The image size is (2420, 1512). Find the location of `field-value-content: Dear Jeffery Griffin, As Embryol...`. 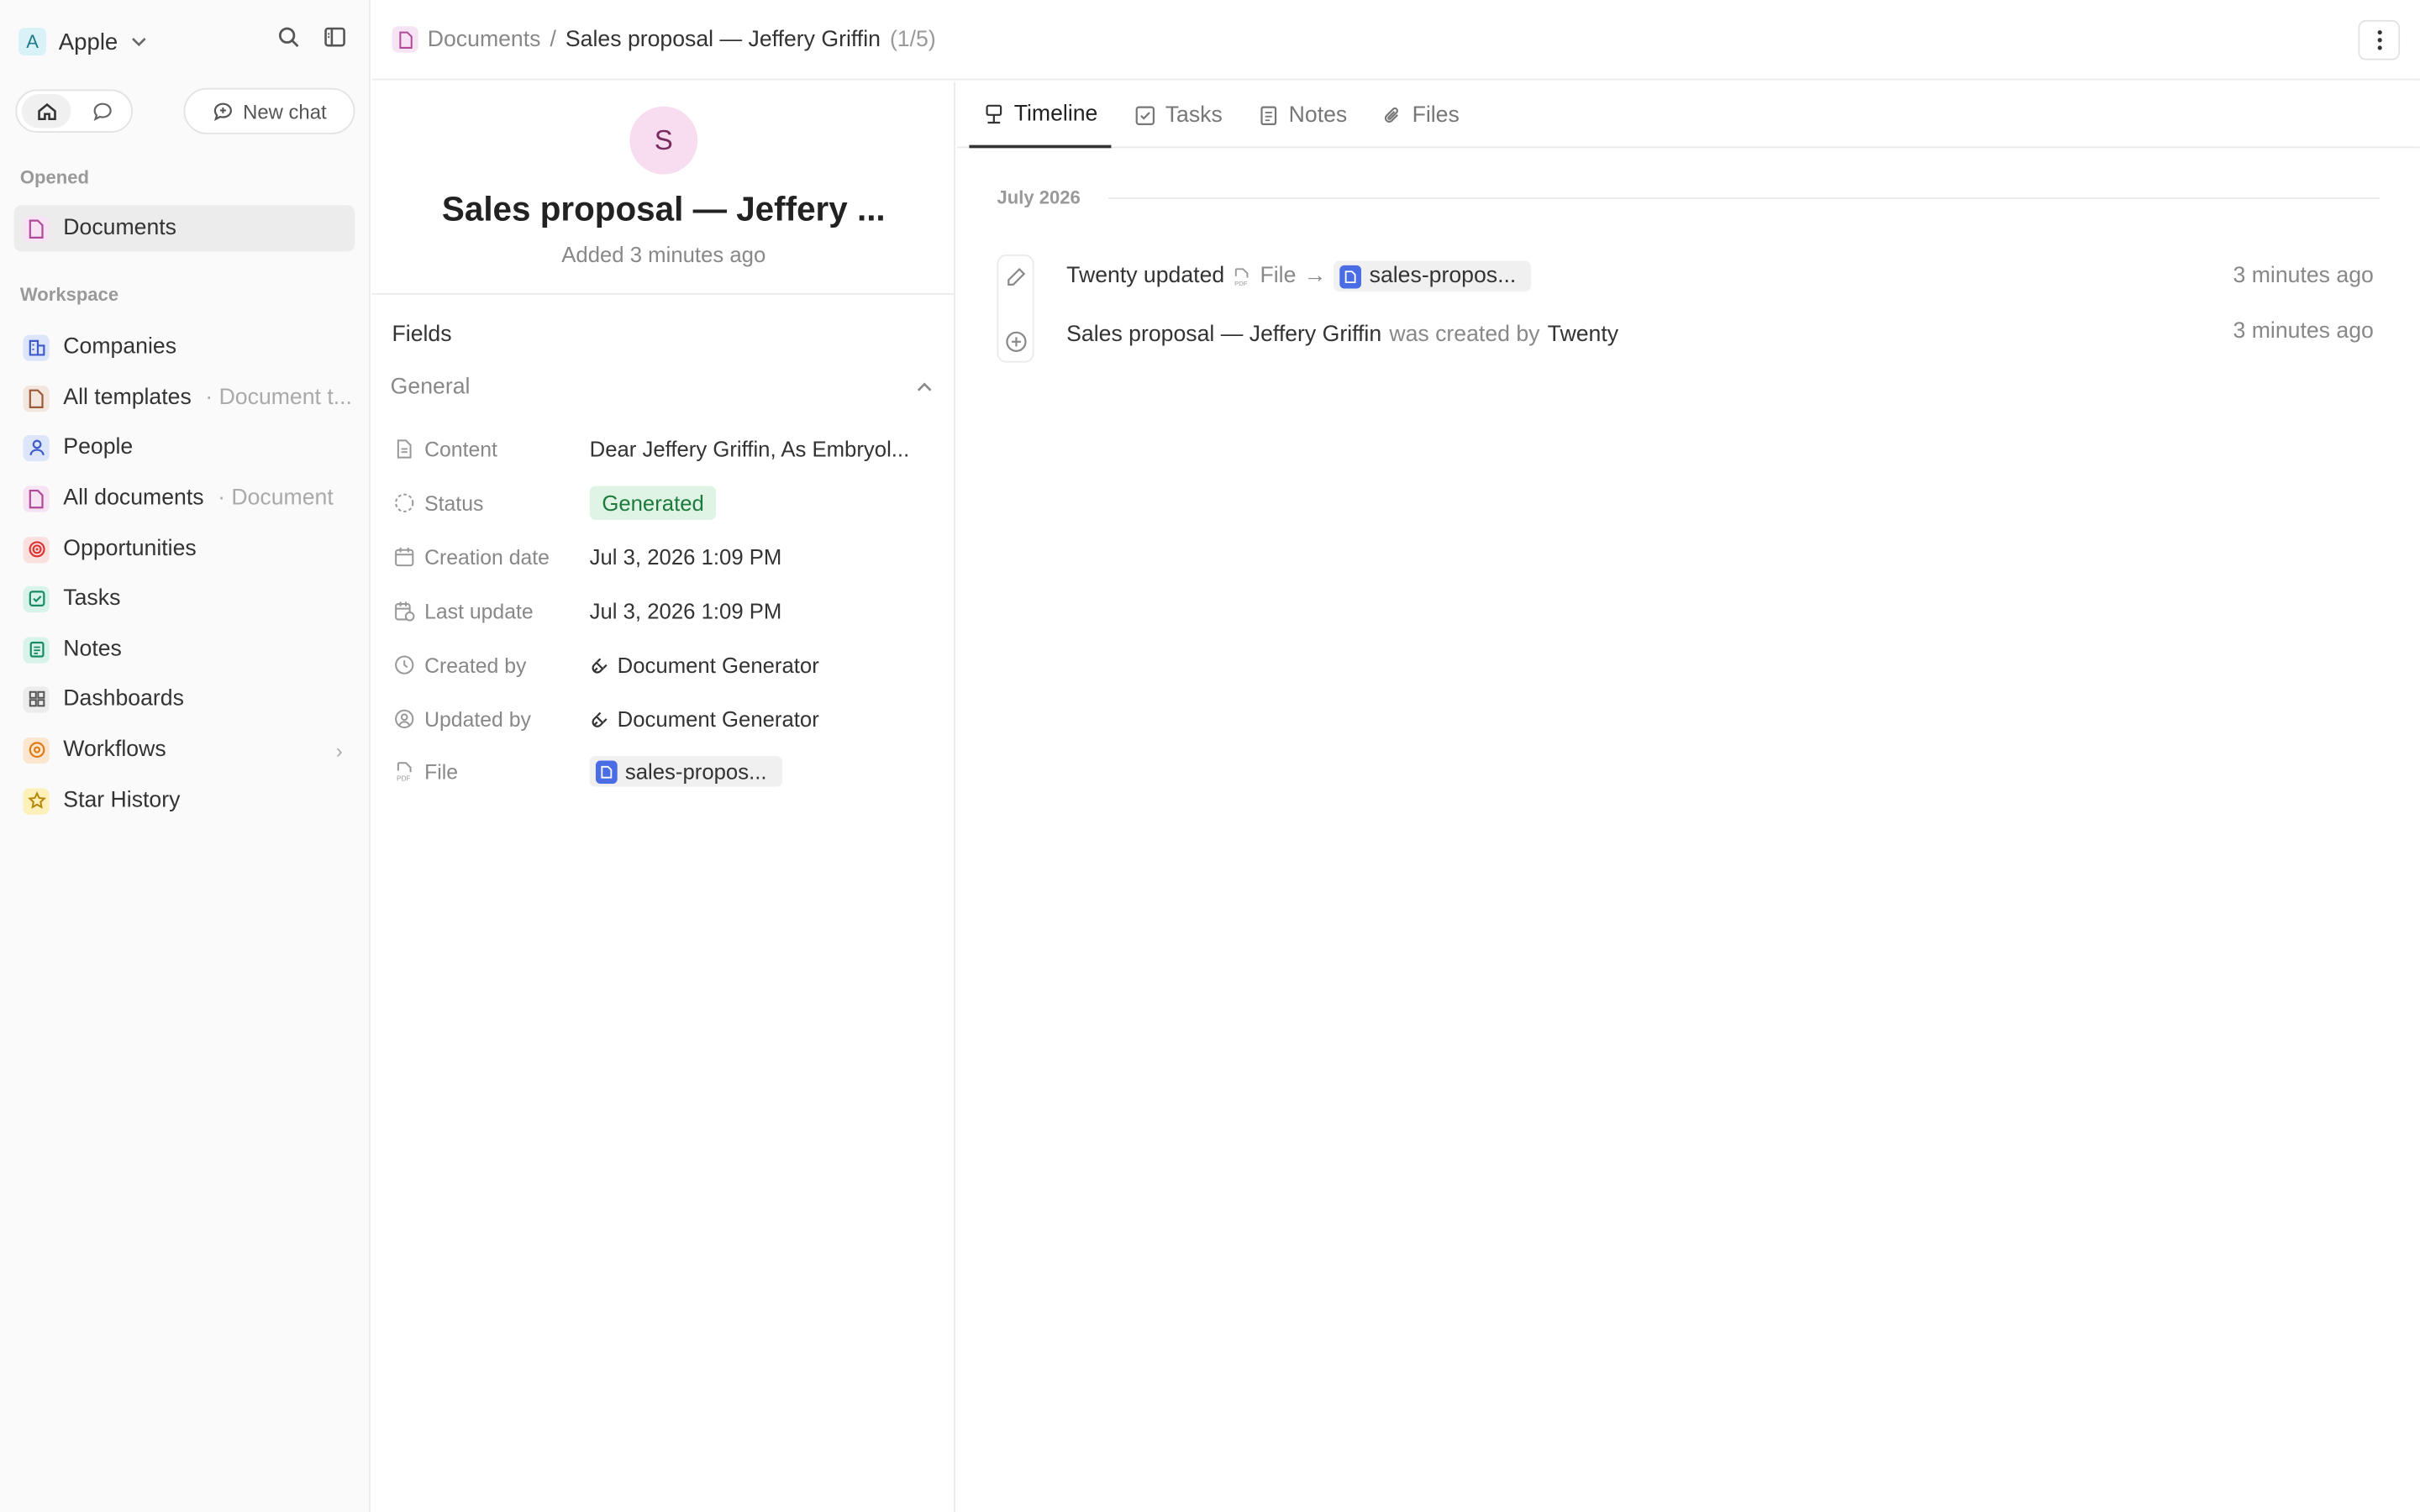

field-value-content: Dear Jeffery Griffin, As Embryol... is located at coordinates (750, 449).